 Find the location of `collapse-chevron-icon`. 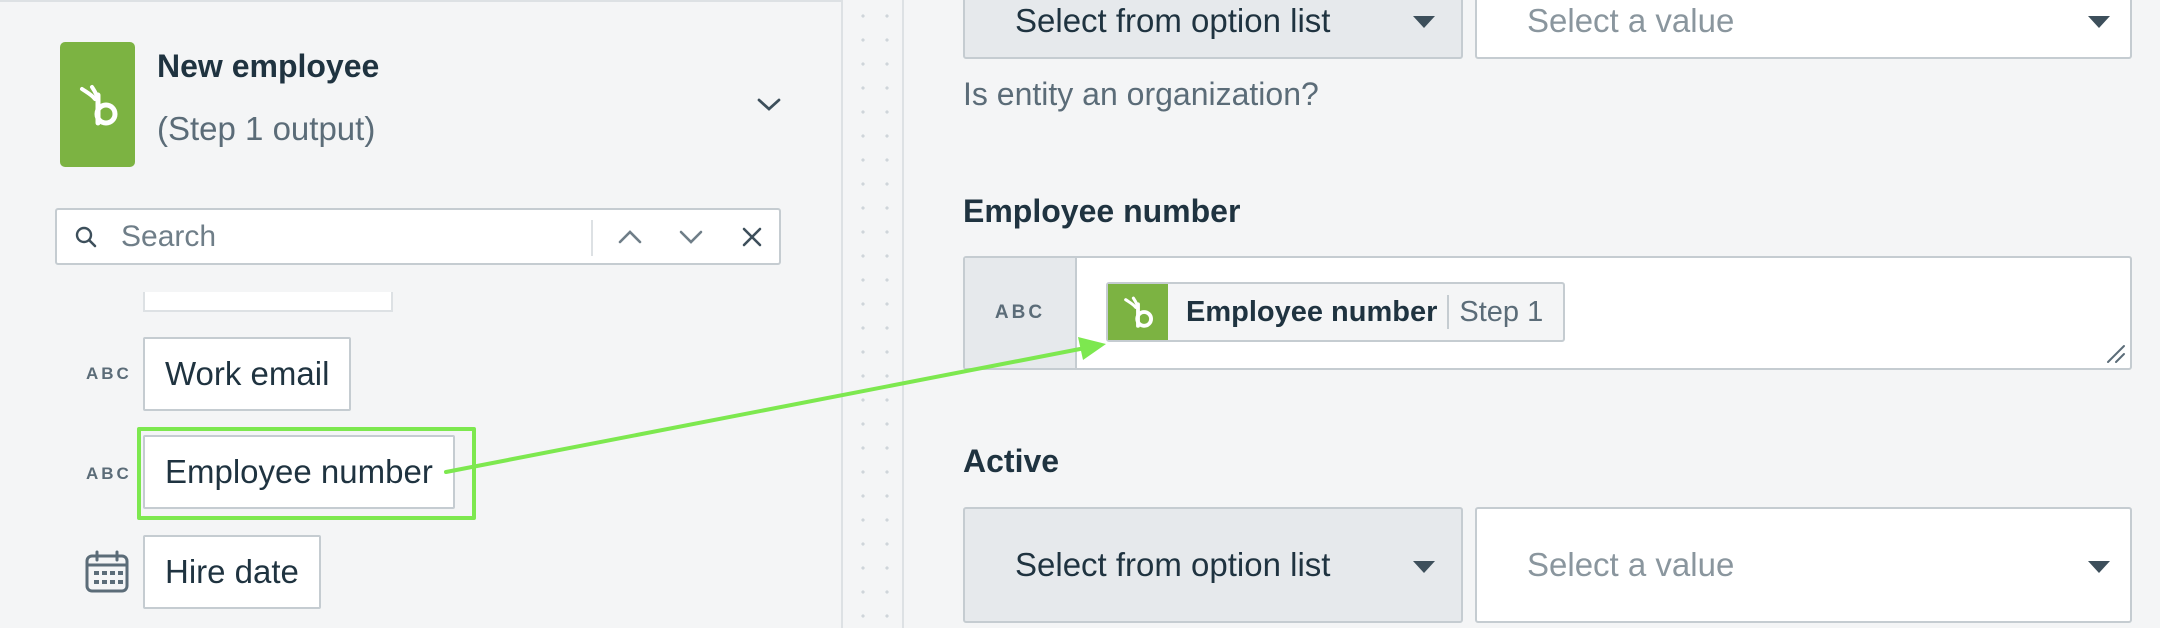

collapse-chevron-icon is located at coordinates (769, 104).